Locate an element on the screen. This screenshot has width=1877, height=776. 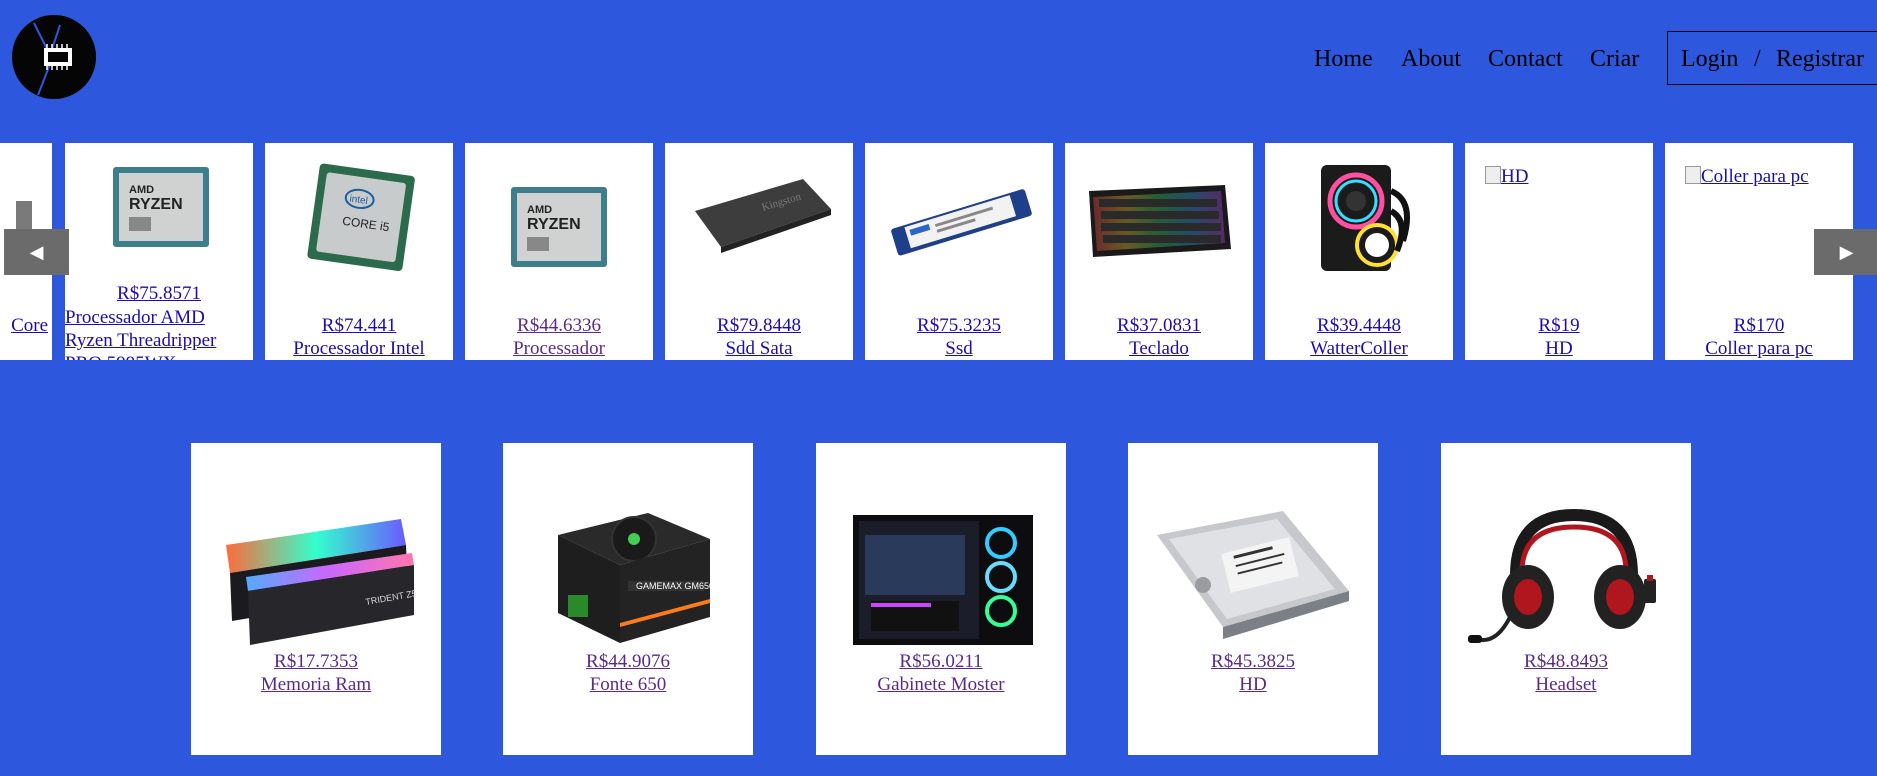
hard-drive-image is located at coordinates (1253, 575).